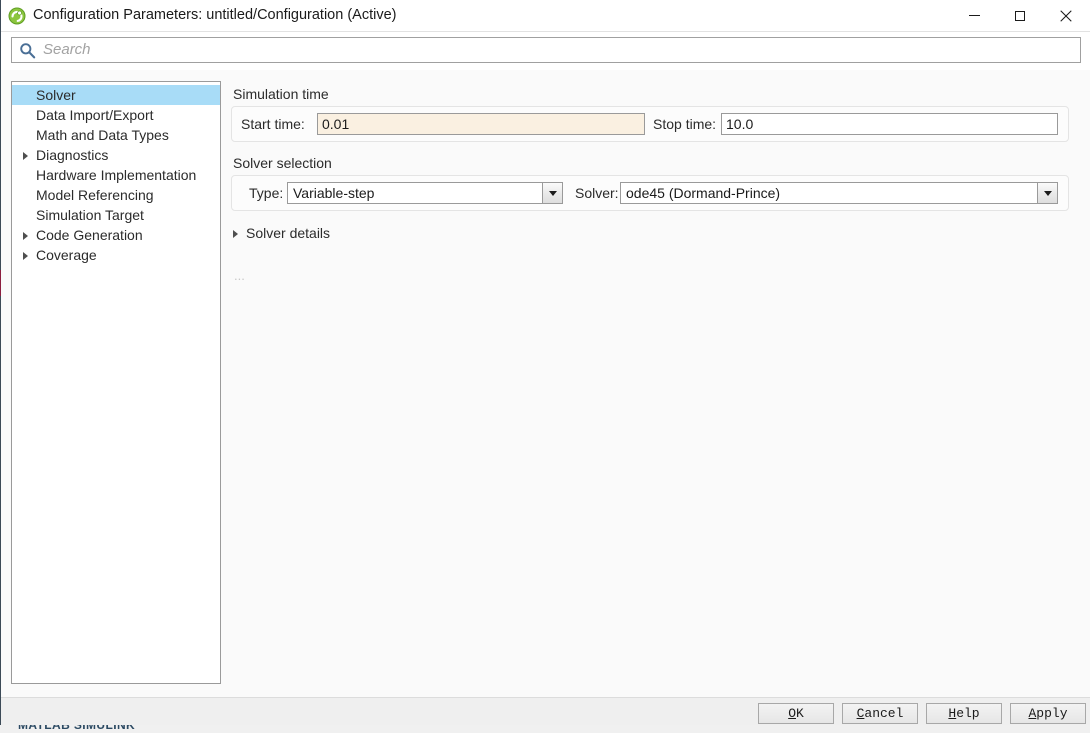 Image resolution: width=1090 pixels, height=733 pixels. What do you see at coordinates (266, 193) in the screenshot?
I see `solver-type-label: Type:` at bounding box center [266, 193].